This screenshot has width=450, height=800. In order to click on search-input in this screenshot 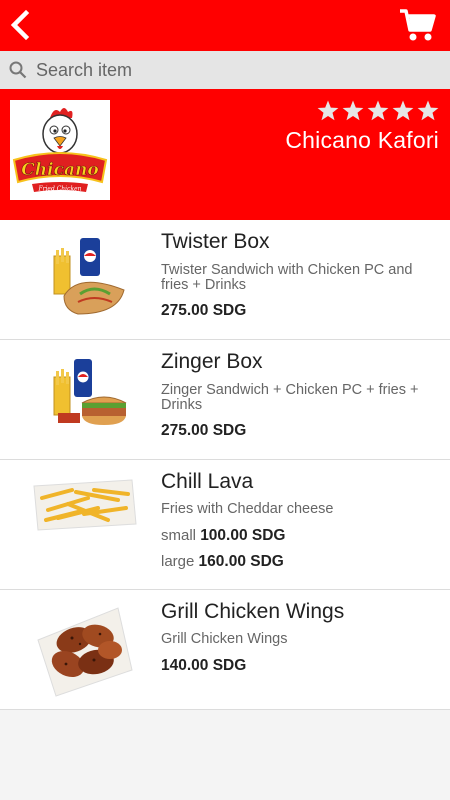, I will do `click(236, 70)`.